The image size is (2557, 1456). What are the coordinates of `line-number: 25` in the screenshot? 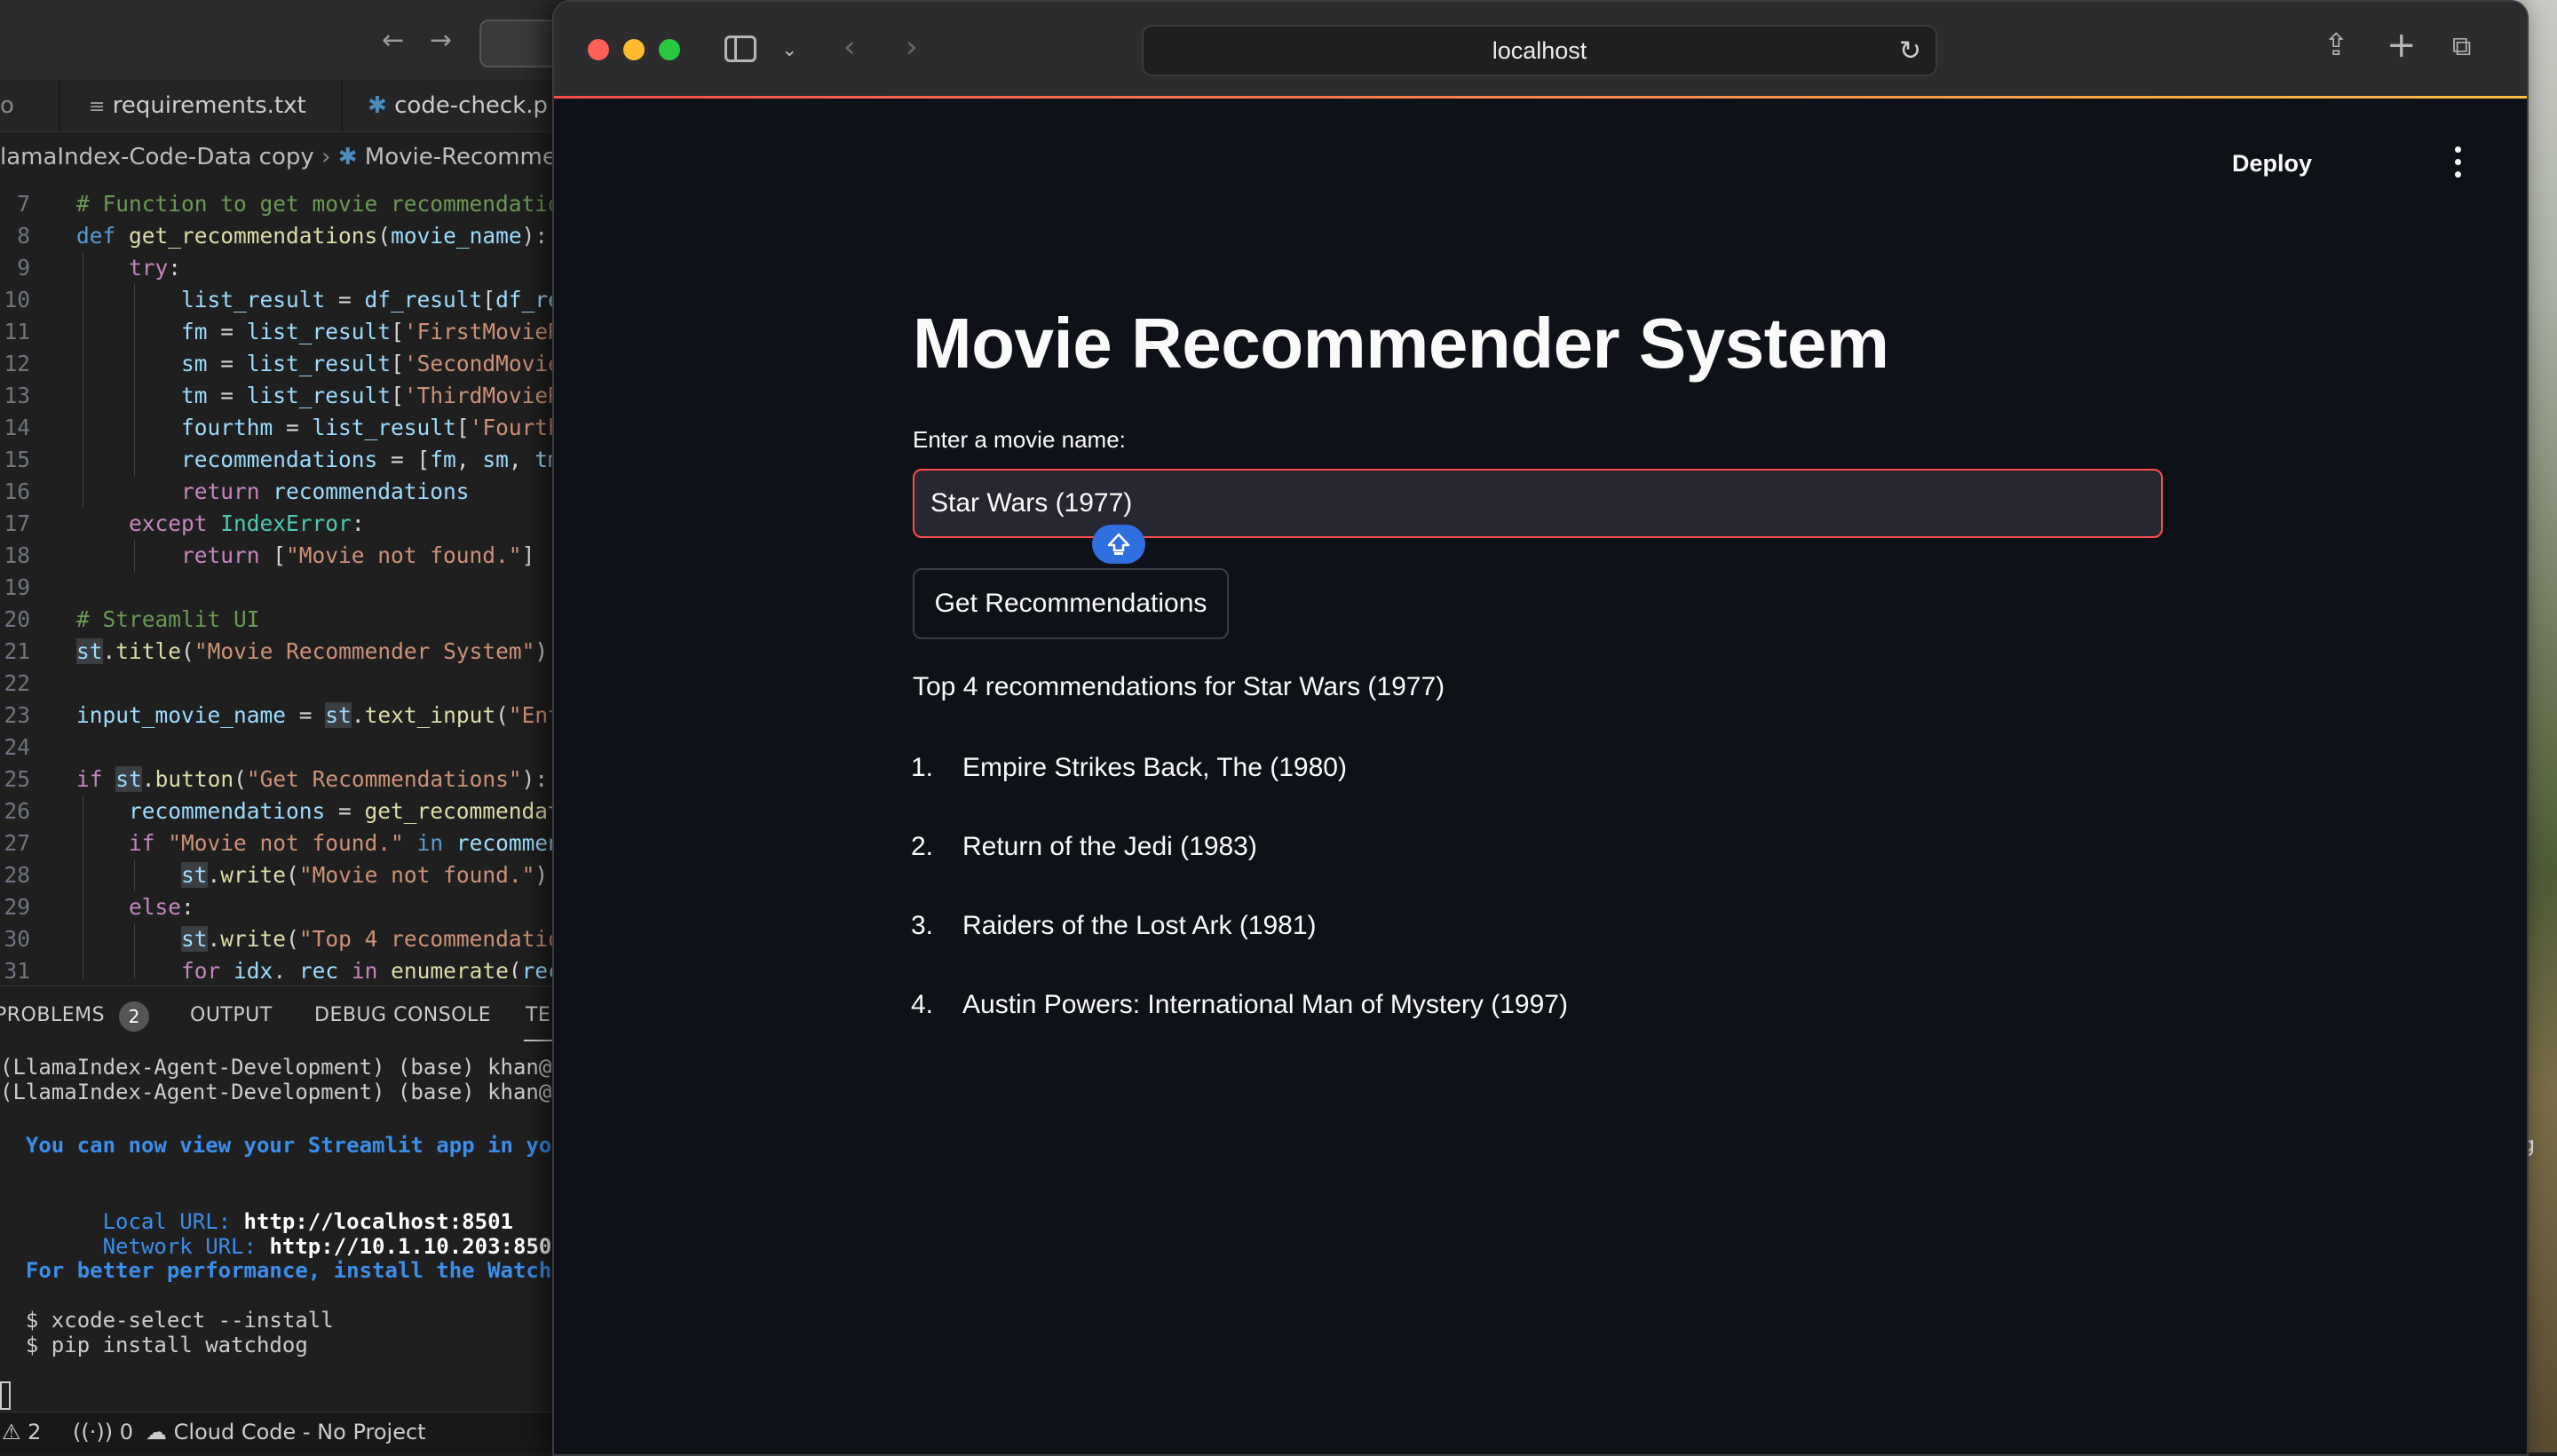 It's located at (17, 779).